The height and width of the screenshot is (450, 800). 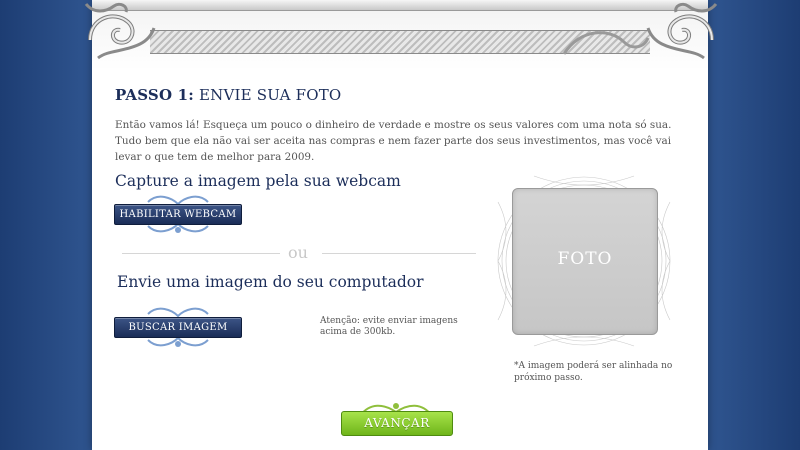 I want to click on photo-placeholder: FOTO, so click(x=585, y=261).